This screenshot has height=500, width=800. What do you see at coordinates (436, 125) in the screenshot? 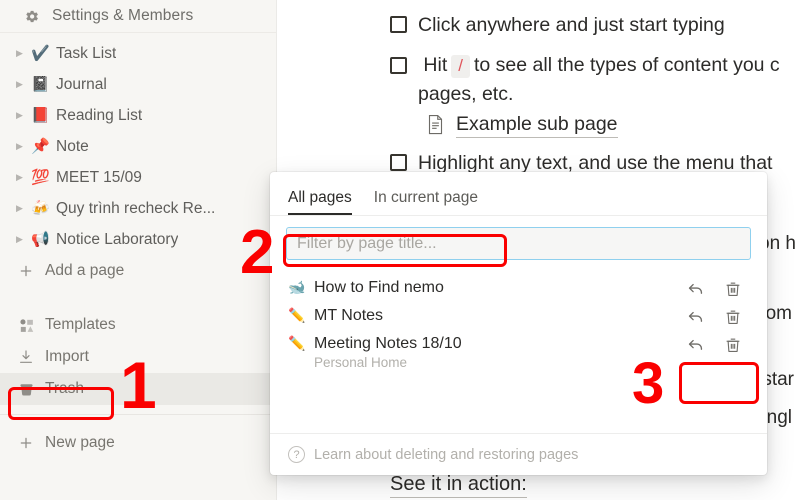
I see `page-icon` at bounding box center [436, 125].